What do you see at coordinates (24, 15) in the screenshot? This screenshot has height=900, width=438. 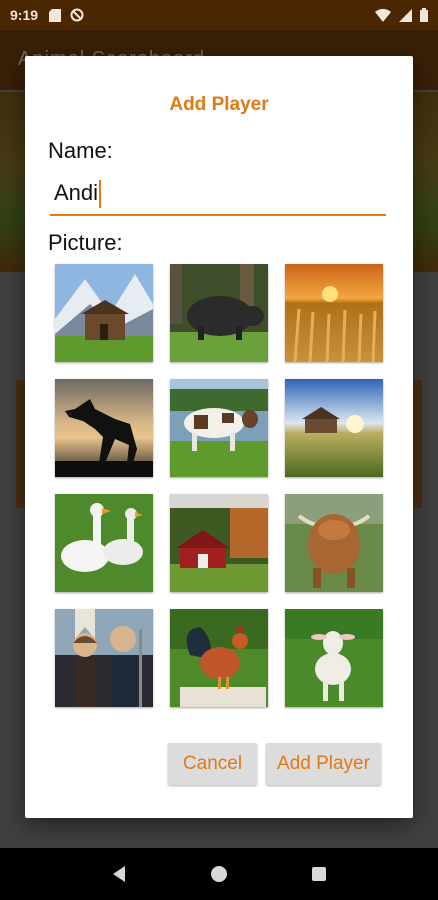 I see `status-time: 9:19` at bounding box center [24, 15].